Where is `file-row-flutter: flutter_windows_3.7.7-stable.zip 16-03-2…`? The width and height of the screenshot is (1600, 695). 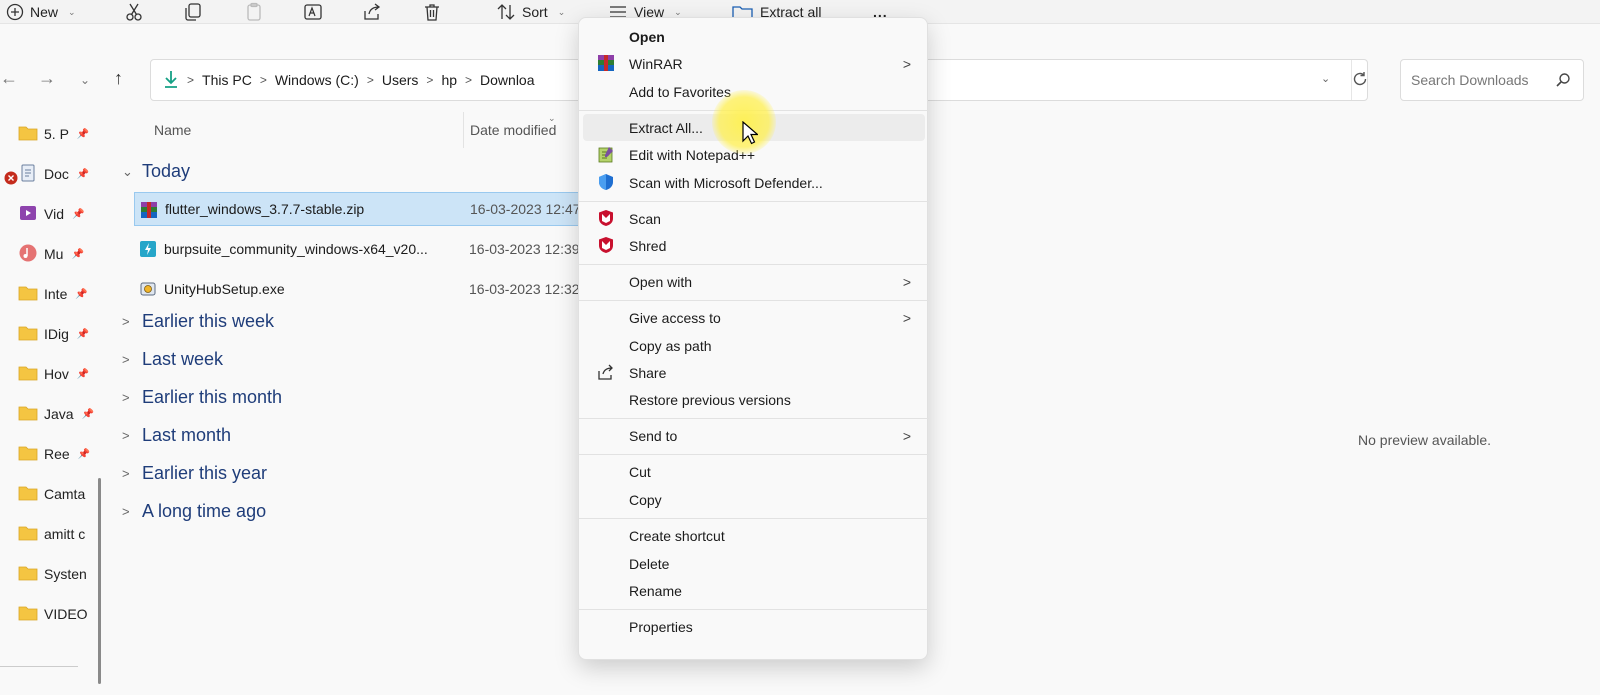
file-row-flutter: flutter_windows_3.7.7-stable.zip 16-03-2… is located at coordinates (357, 209).